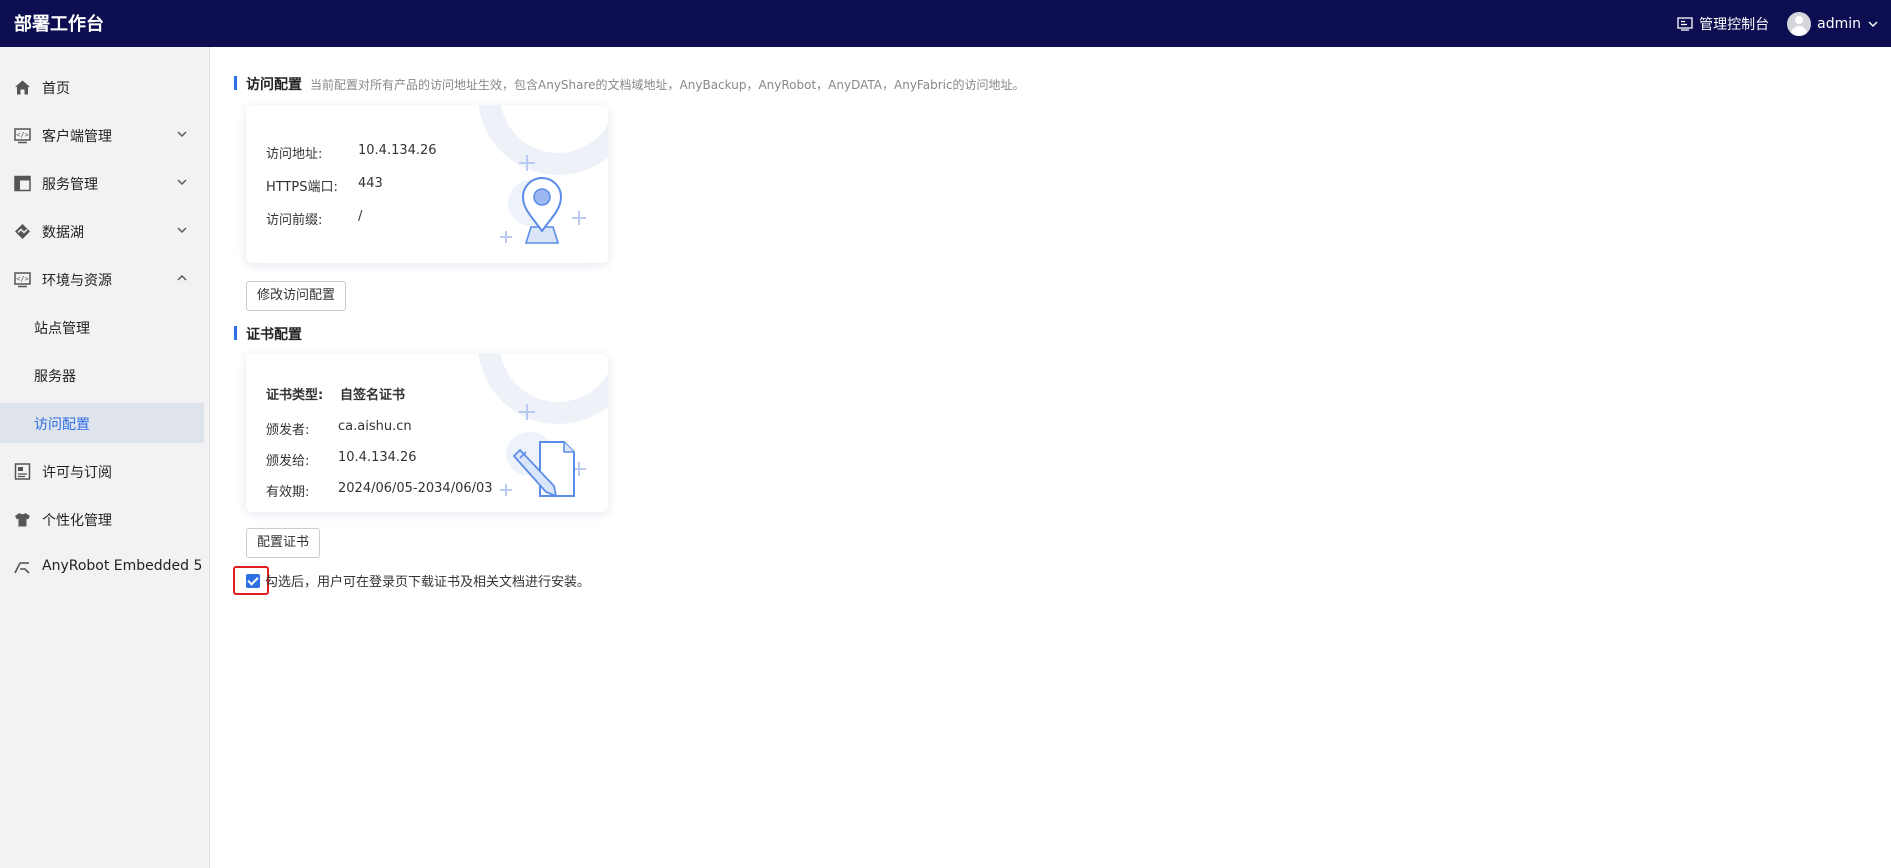 Image resolution: width=1891 pixels, height=868 pixels. I want to click on access-config-card: 访问地址: 10.4.134.26 HTTPS端口: 443 访问前缀: /, so click(427, 184).